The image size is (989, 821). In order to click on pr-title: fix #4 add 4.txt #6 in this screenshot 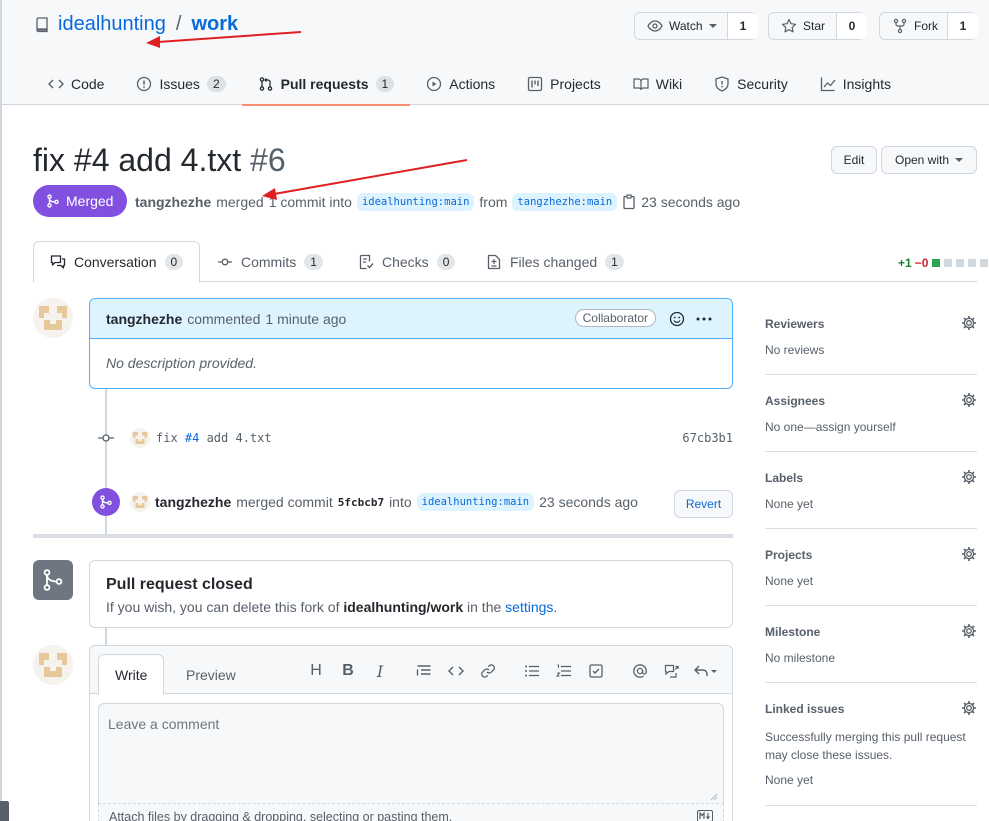, I will do `click(159, 160)`.